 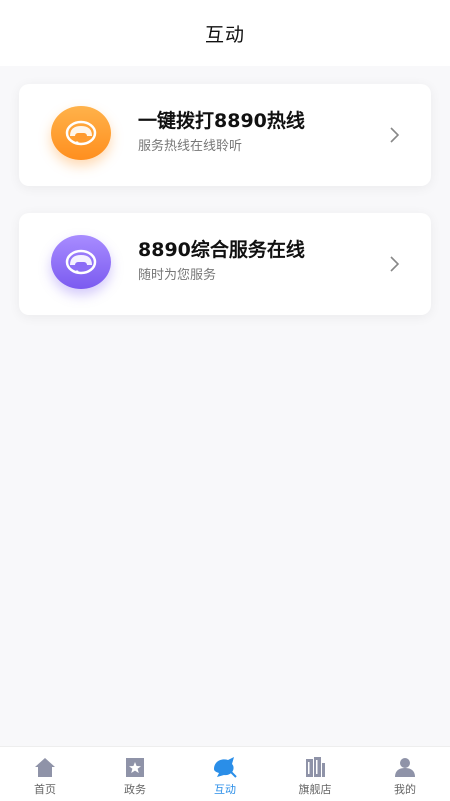 What do you see at coordinates (405, 767) in the screenshot?
I see `user-icon` at bounding box center [405, 767].